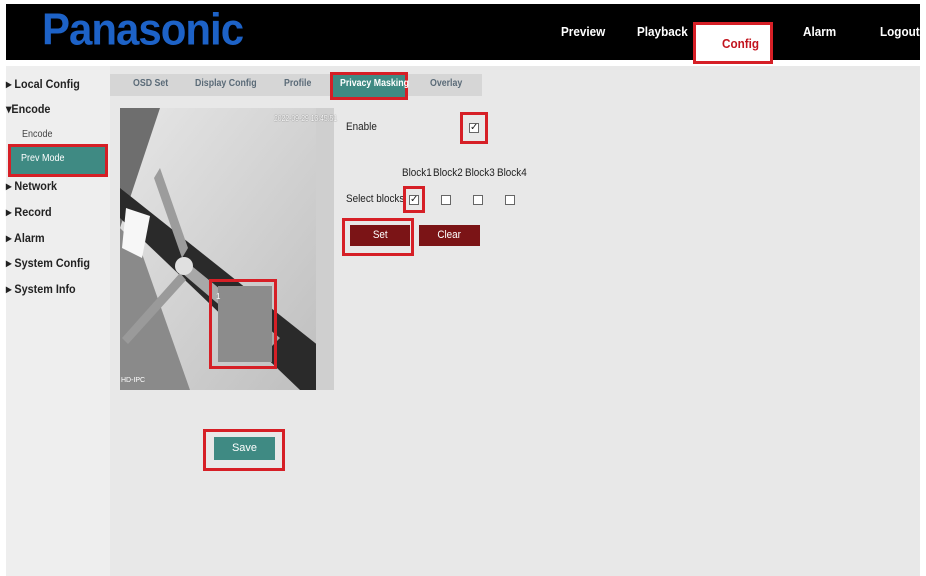 Image resolution: width=926 pixels, height=576 pixels. Describe the element at coordinates (47, 84) in the screenshot. I see `sidebar-item-label: Local Config` at that location.